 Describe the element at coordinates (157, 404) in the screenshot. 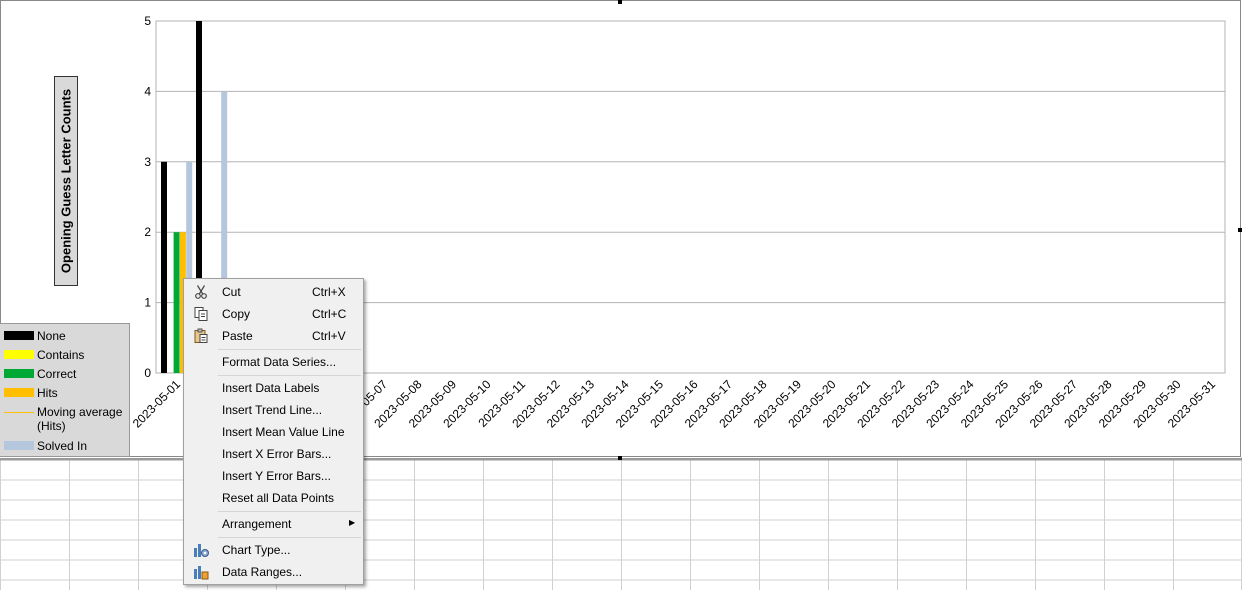

I see `x-tick-label: 2023-05-01` at that location.